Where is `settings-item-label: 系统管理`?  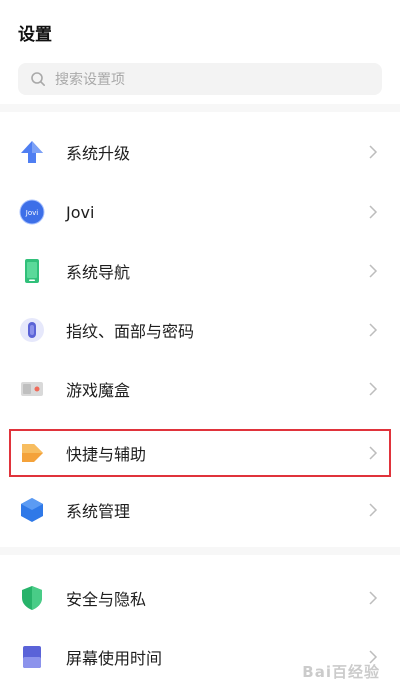
settings-item-label: 系统管理 is located at coordinates (98, 511).